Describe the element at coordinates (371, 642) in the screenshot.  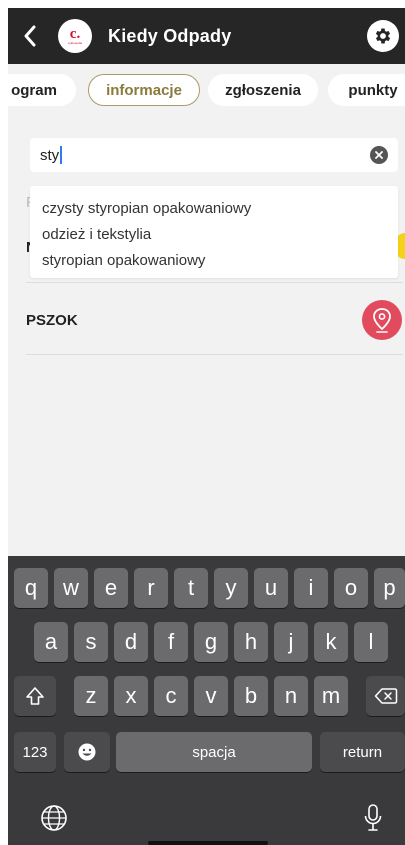
I see `key-l: l` at that location.